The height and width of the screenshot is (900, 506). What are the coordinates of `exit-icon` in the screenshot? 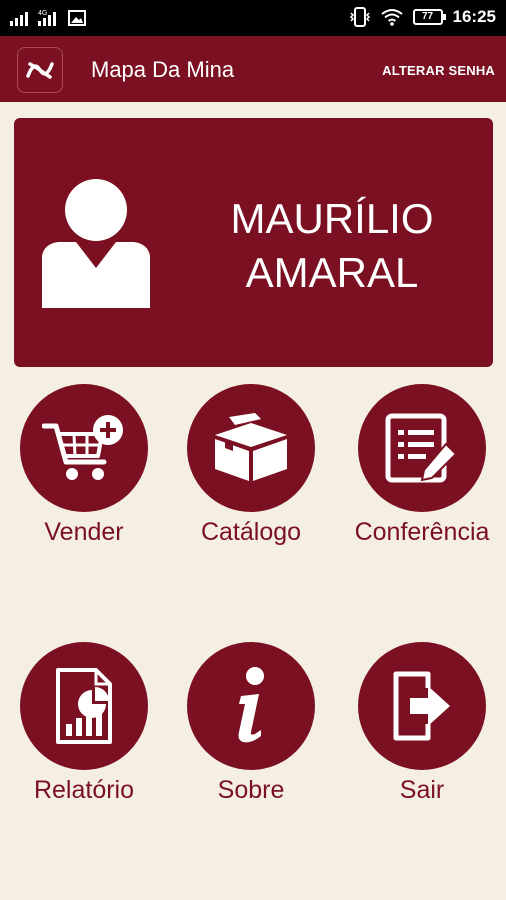 It's located at (421, 706).